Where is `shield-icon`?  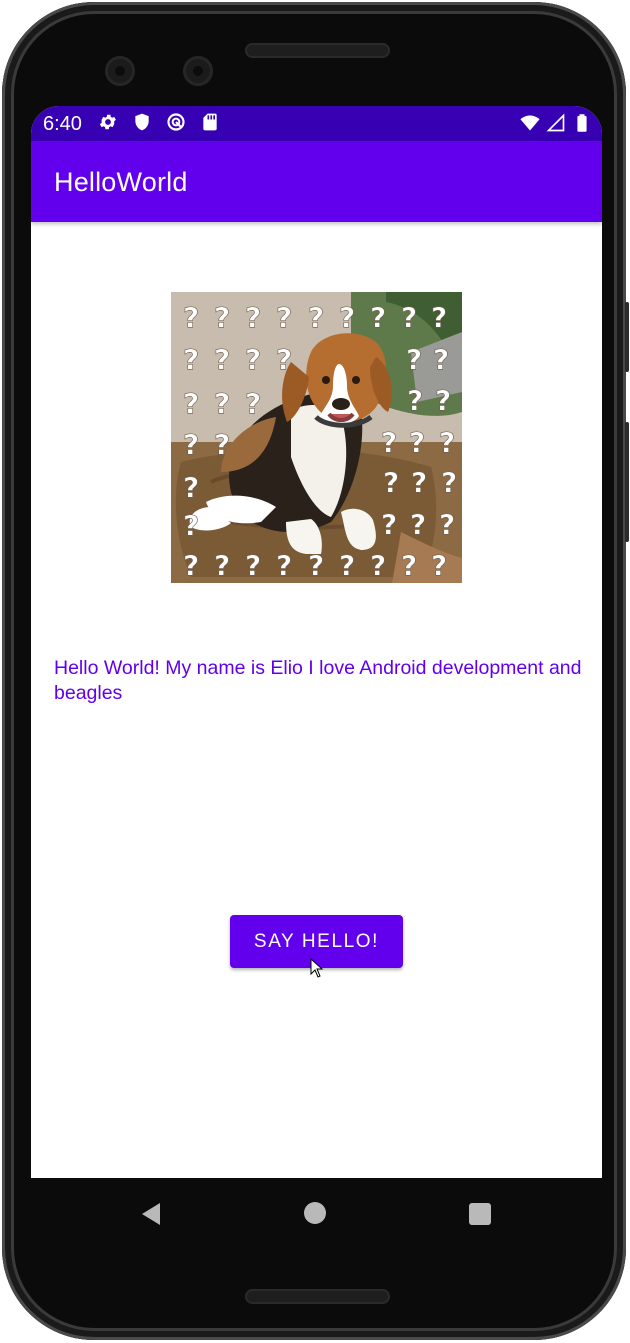
shield-icon is located at coordinates (142, 122).